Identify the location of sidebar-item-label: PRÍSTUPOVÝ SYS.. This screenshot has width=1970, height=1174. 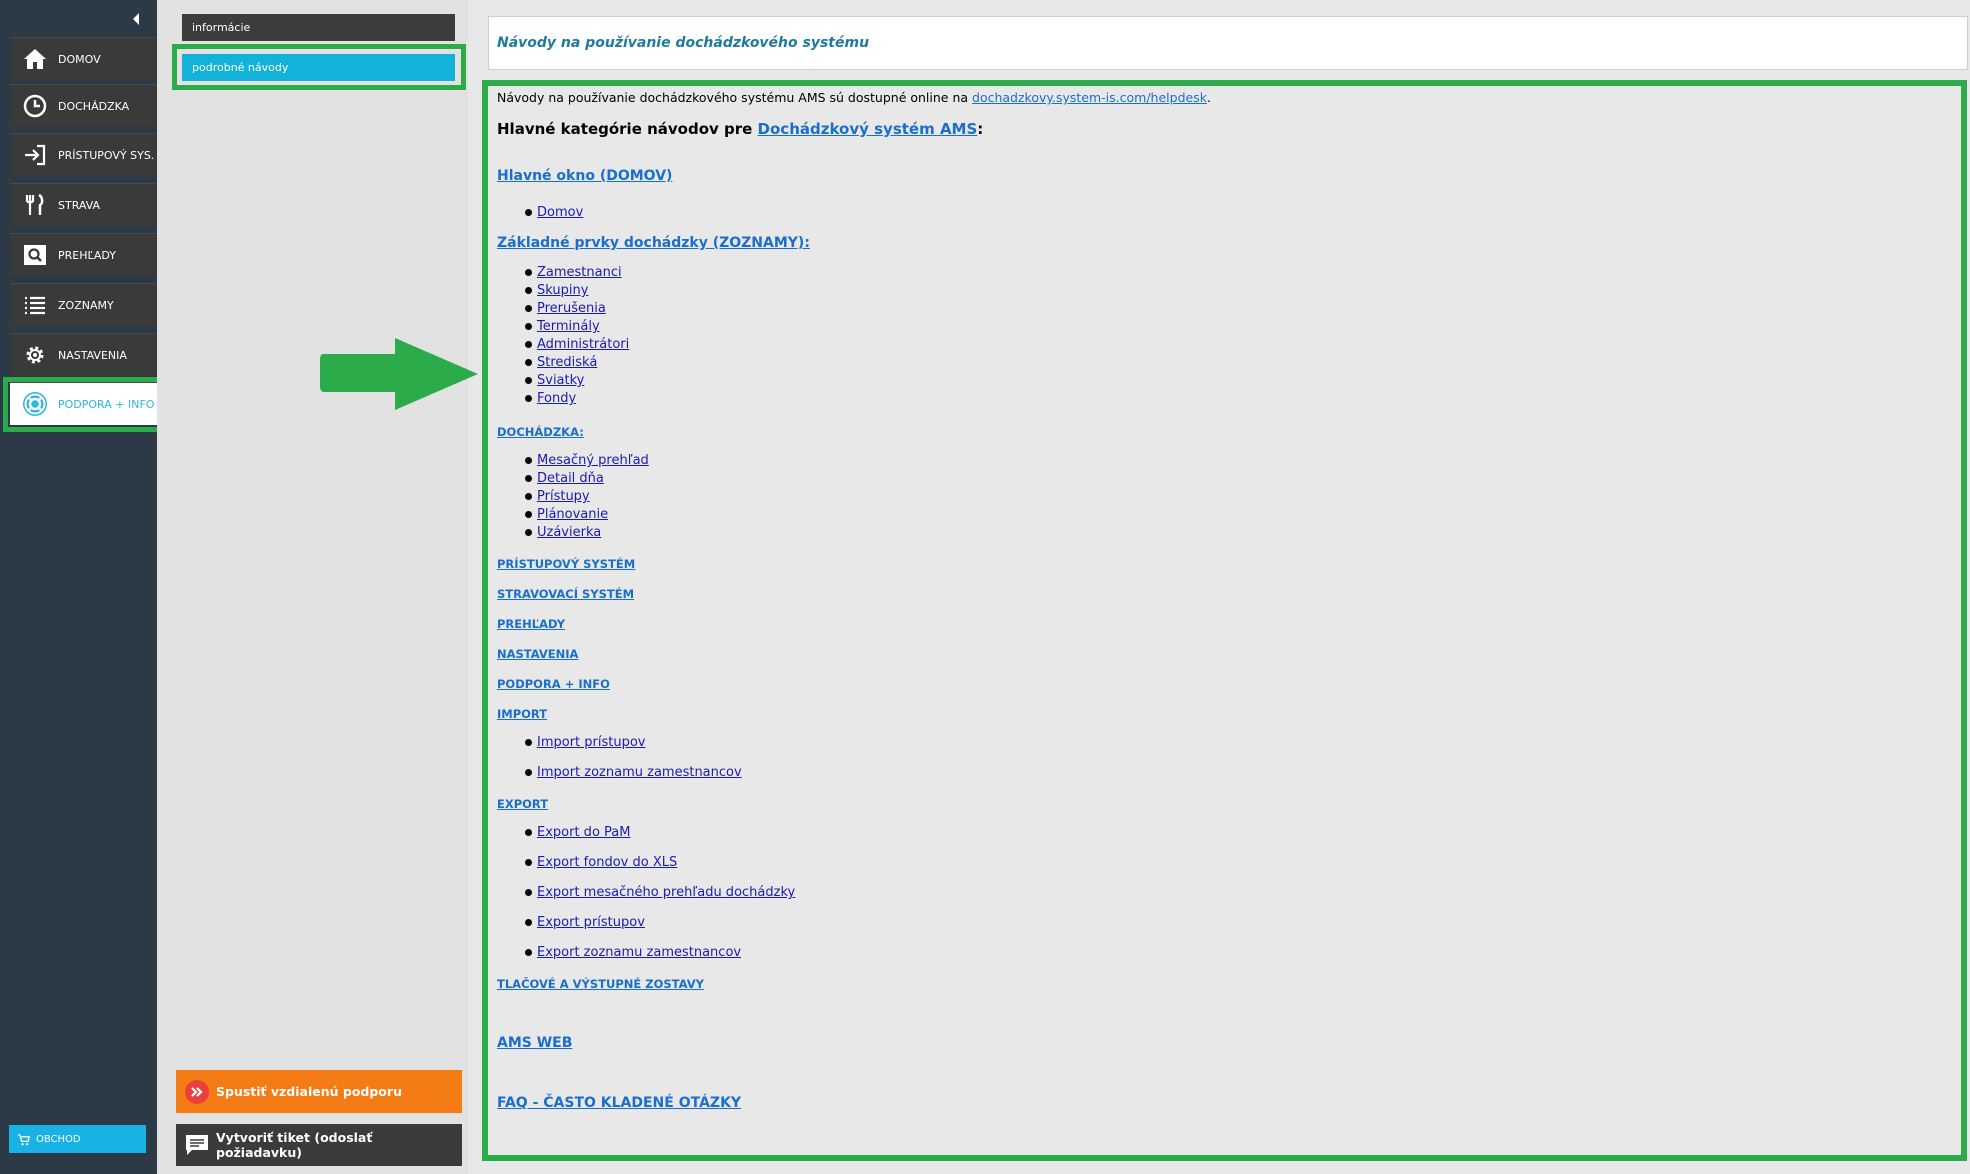
(106, 155).